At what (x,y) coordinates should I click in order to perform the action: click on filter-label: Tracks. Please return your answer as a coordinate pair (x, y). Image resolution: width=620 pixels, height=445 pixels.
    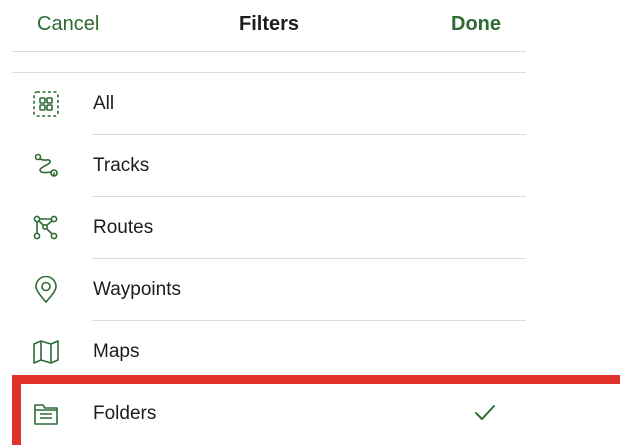
    Looking at the image, I should click on (121, 165).